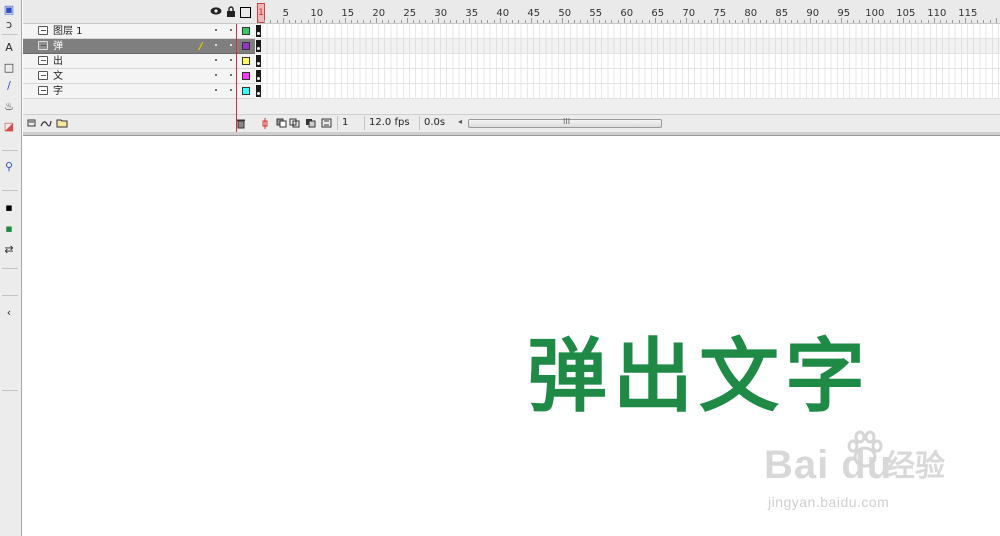 The width and height of the screenshot is (1000, 536). What do you see at coordinates (699, 377) in the screenshot?
I see `stage-text: 弹出文字` at bounding box center [699, 377].